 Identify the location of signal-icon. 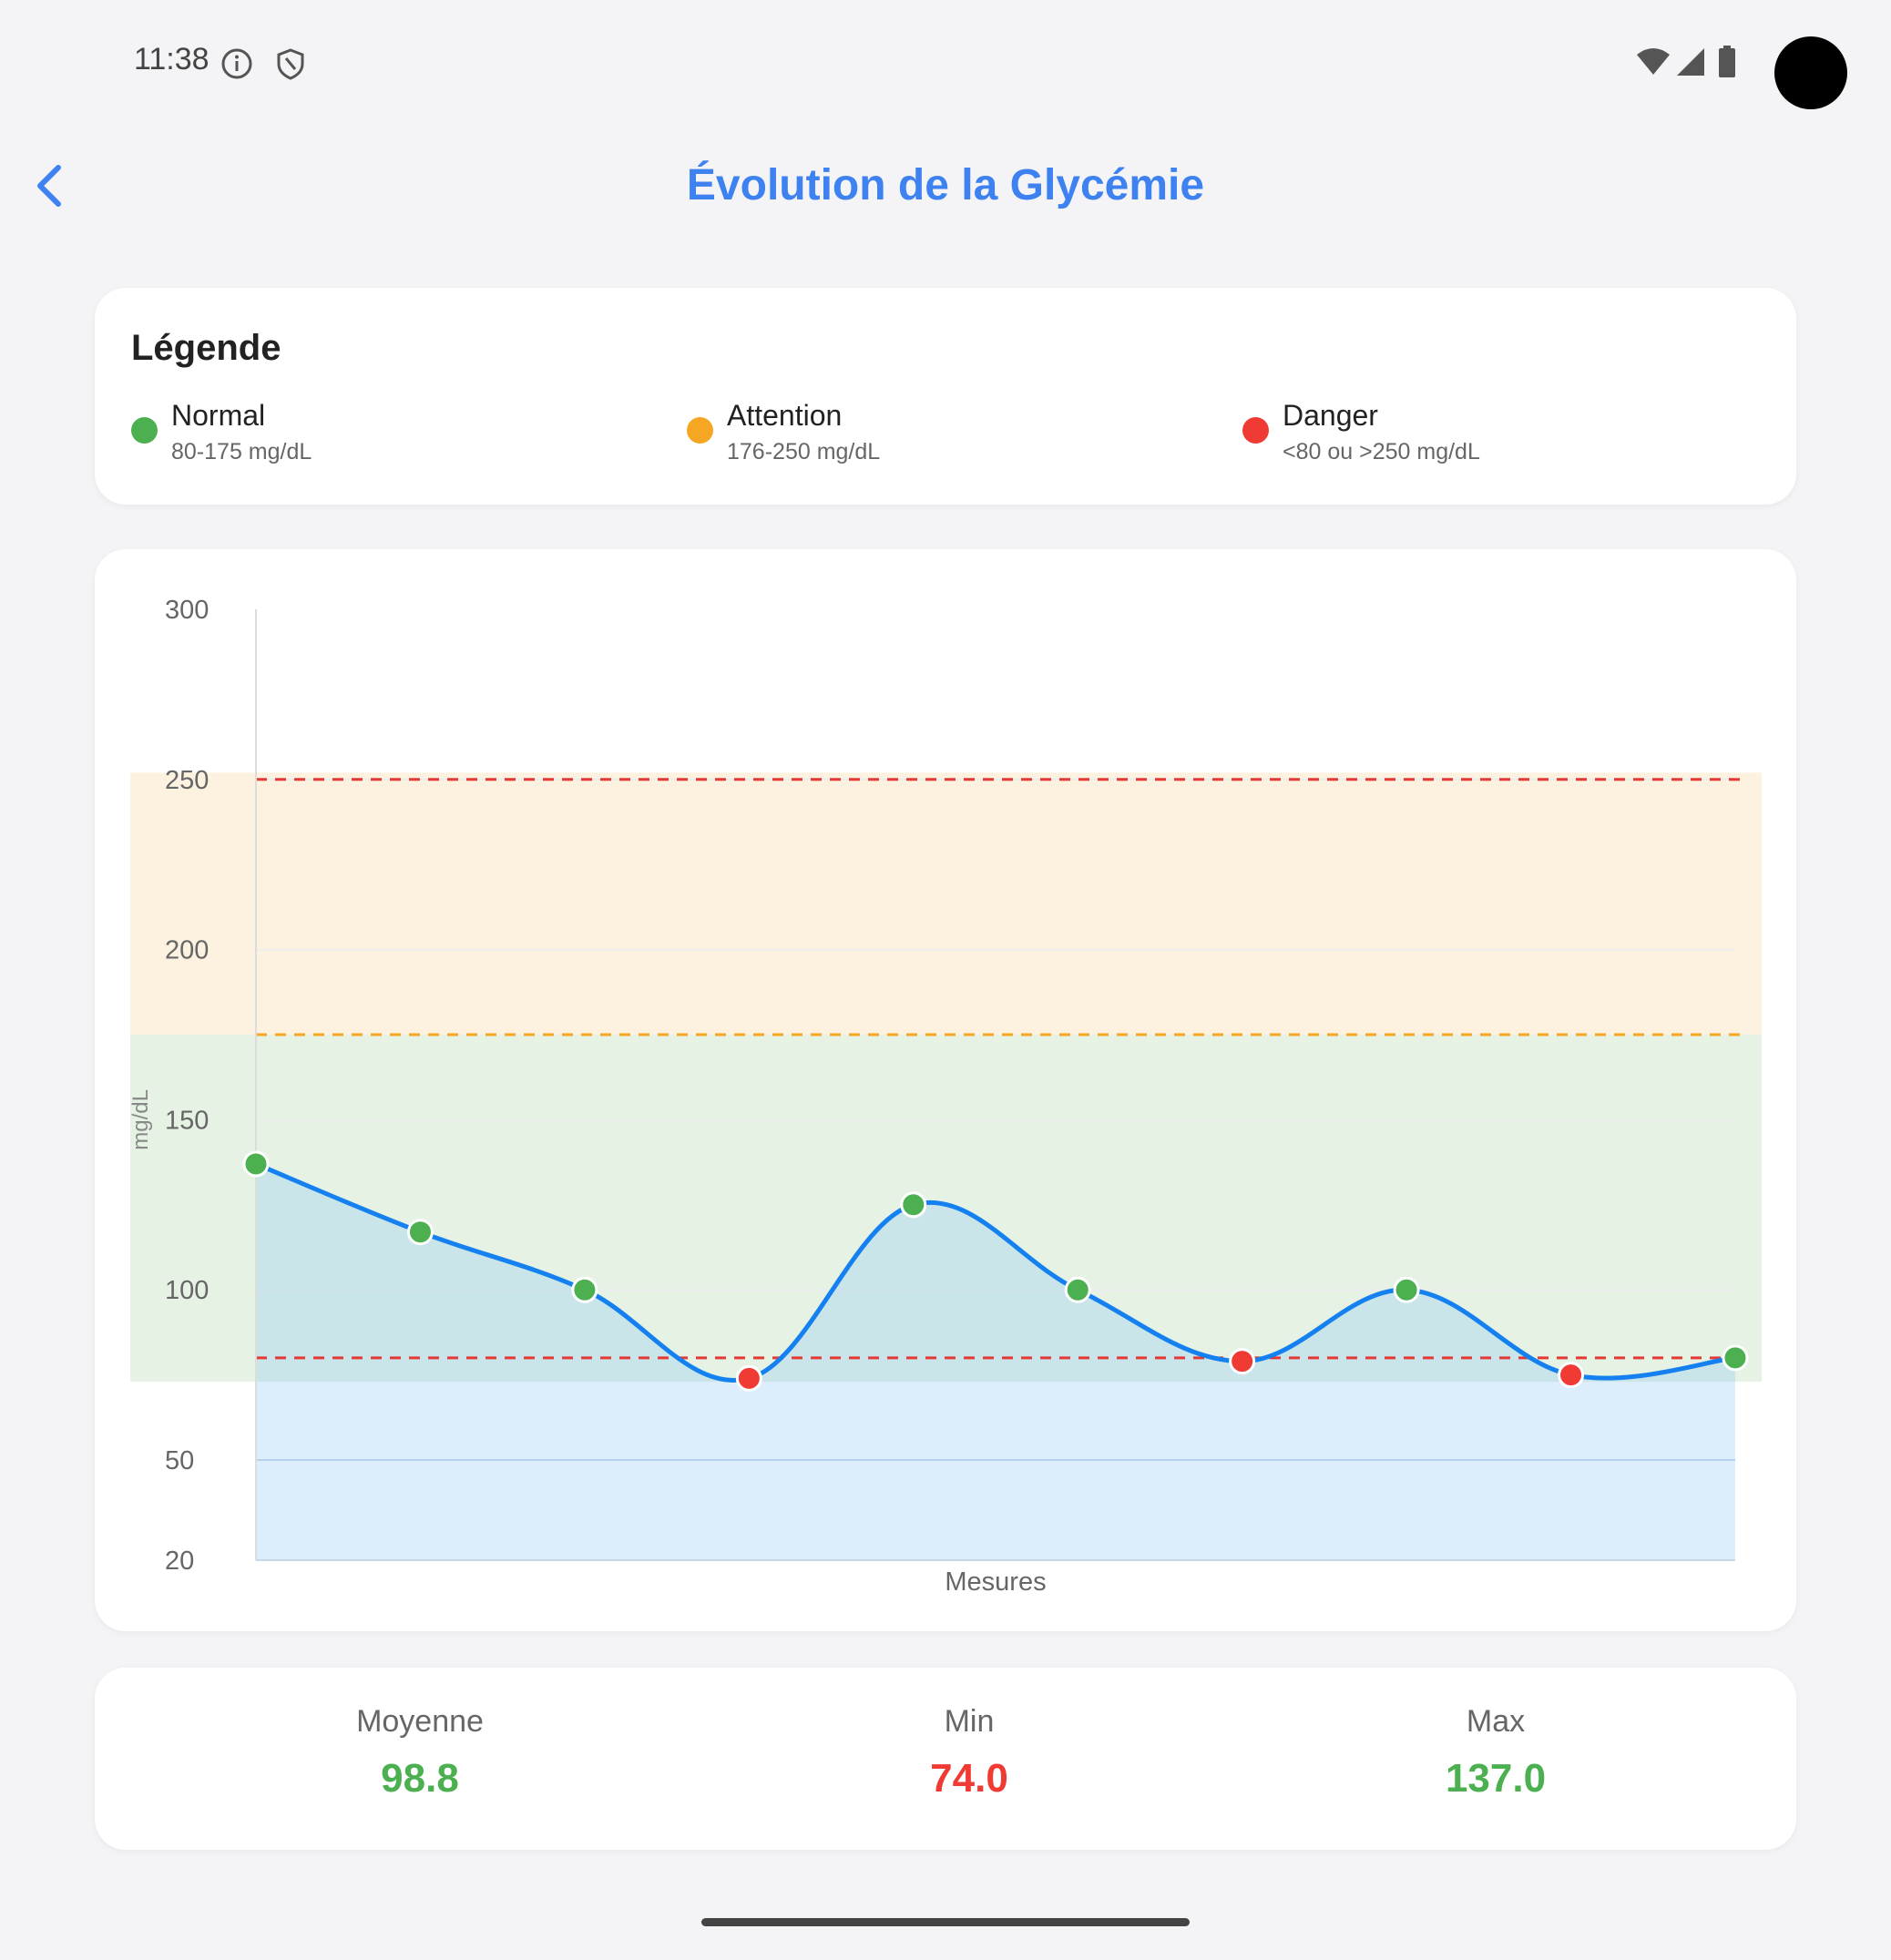
(1691, 62).